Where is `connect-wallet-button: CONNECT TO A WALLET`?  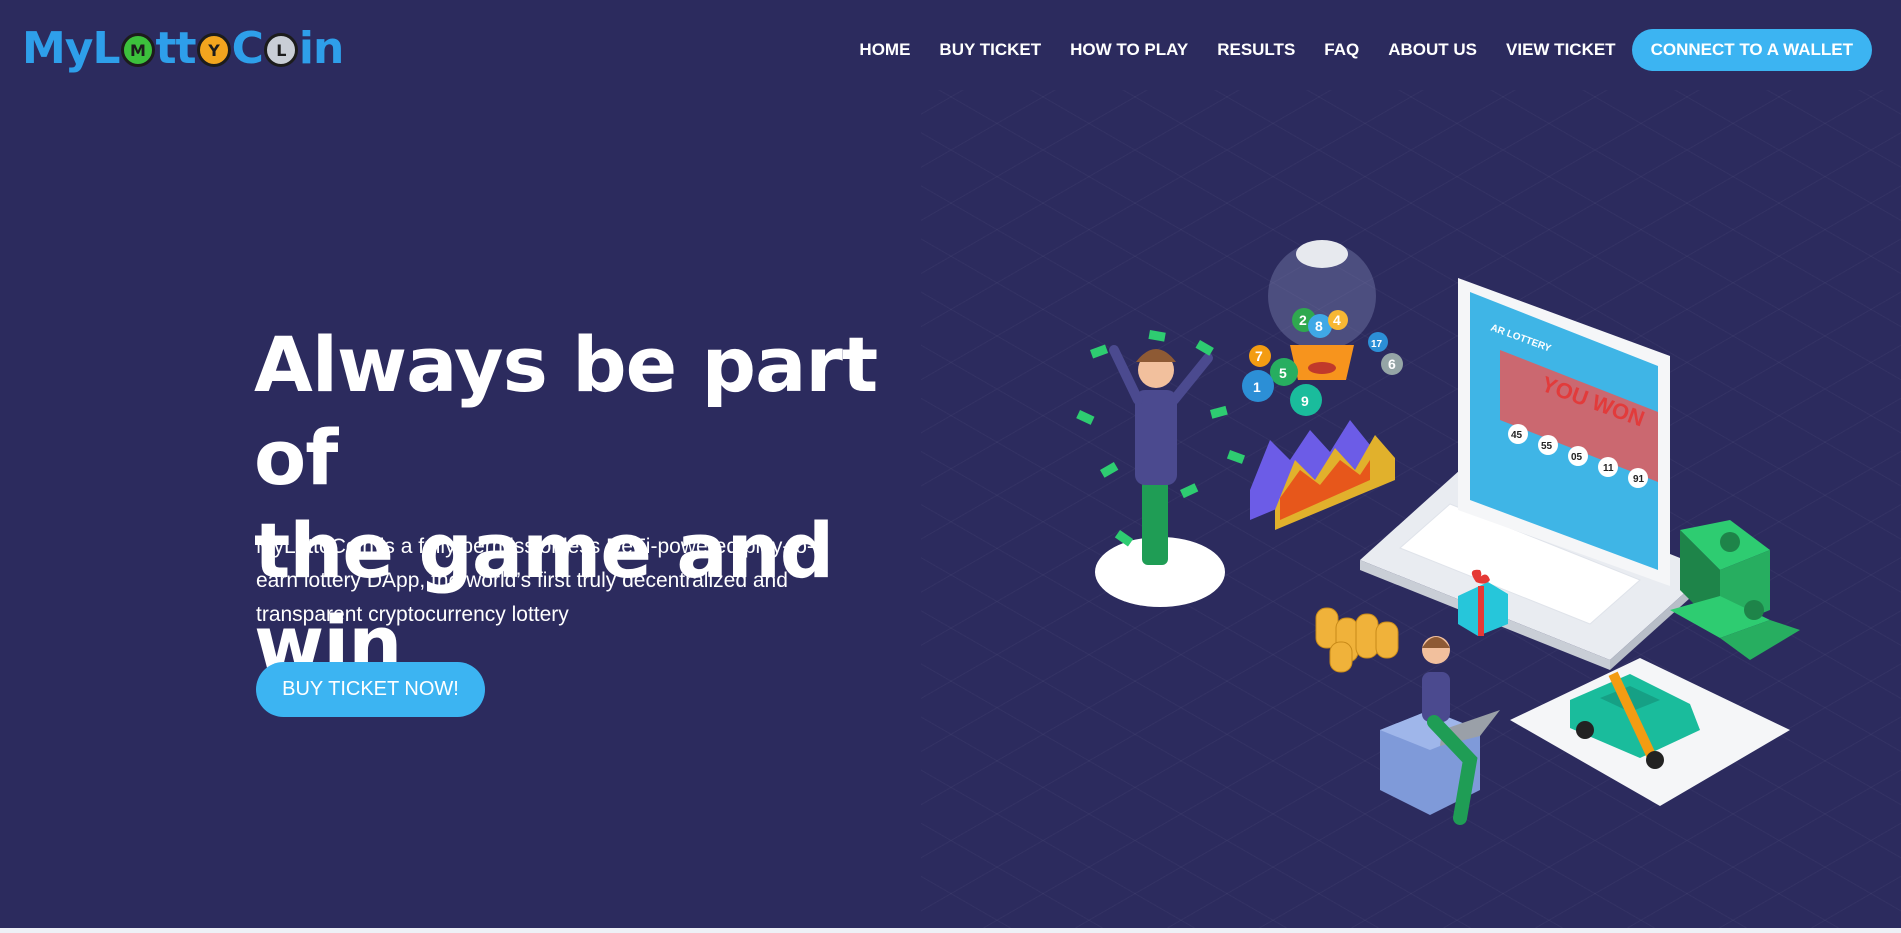
connect-wallet-button: CONNECT TO A WALLET is located at coordinates (1751, 50).